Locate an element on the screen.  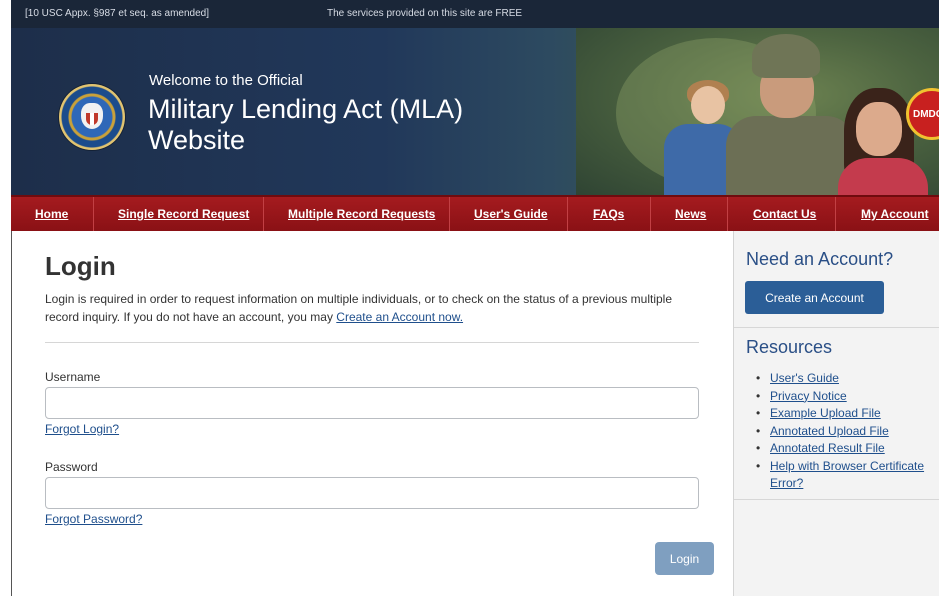
page-title: Login is located at coordinates (80, 266).